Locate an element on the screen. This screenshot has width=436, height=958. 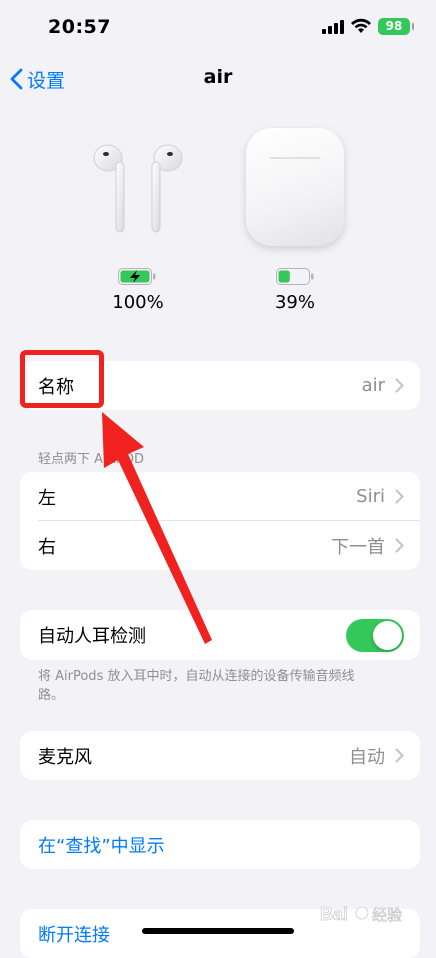
svg-text: Bai is located at coordinates (334, 914).